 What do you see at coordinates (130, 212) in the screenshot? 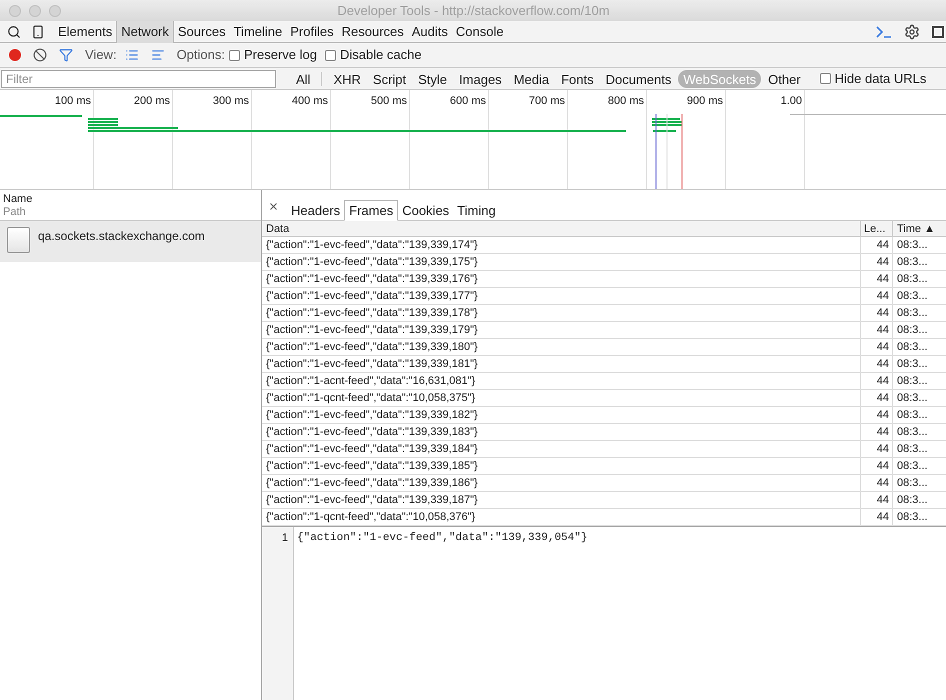
I see `column-header: Path` at bounding box center [130, 212].